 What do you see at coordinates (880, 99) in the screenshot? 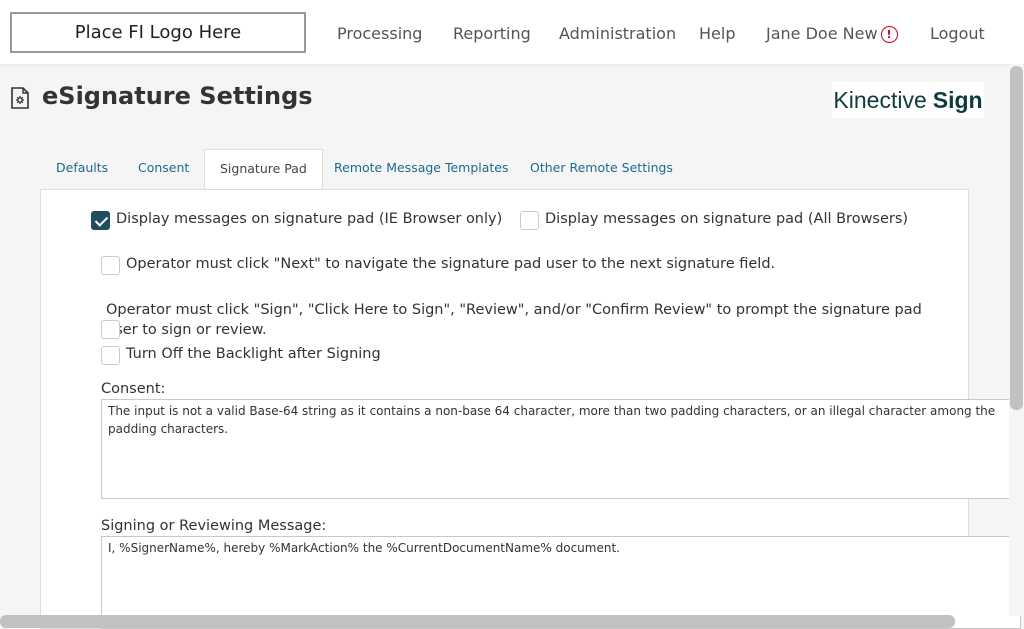
I see `brand-primary: Kinective` at bounding box center [880, 99].